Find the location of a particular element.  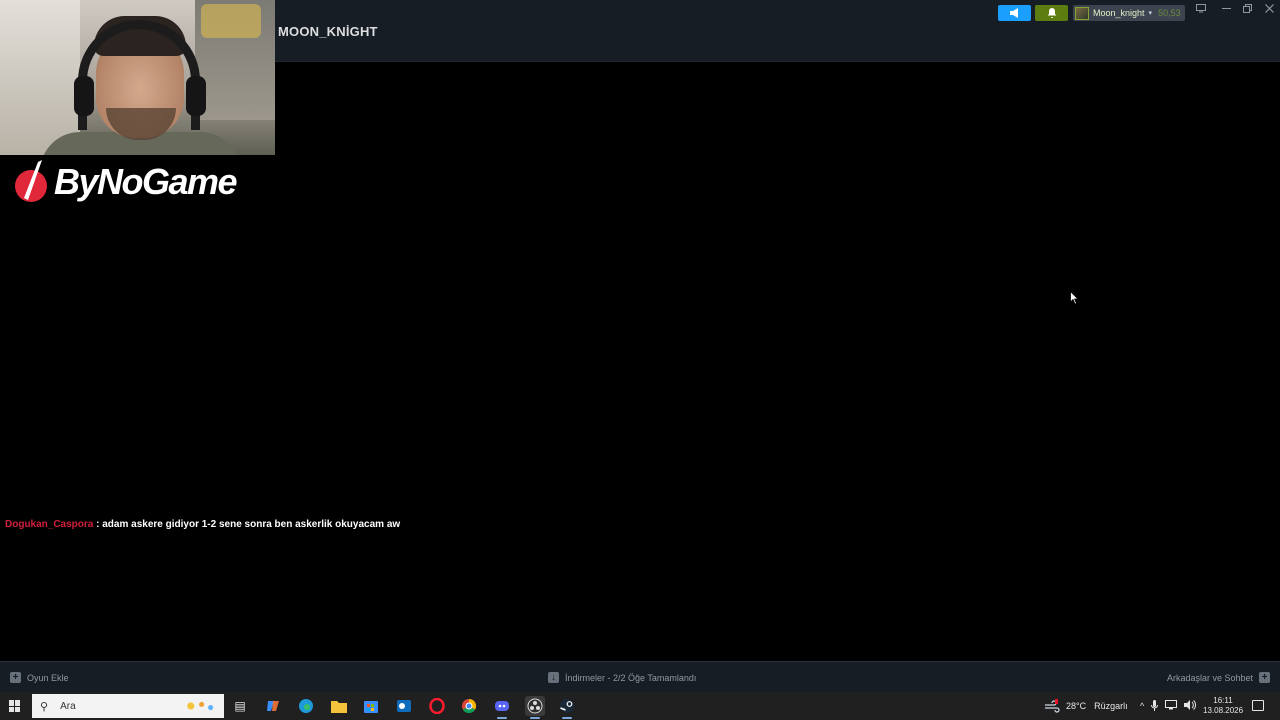

add-game-label: Oyun Ekle is located at coordinates (48, 677).